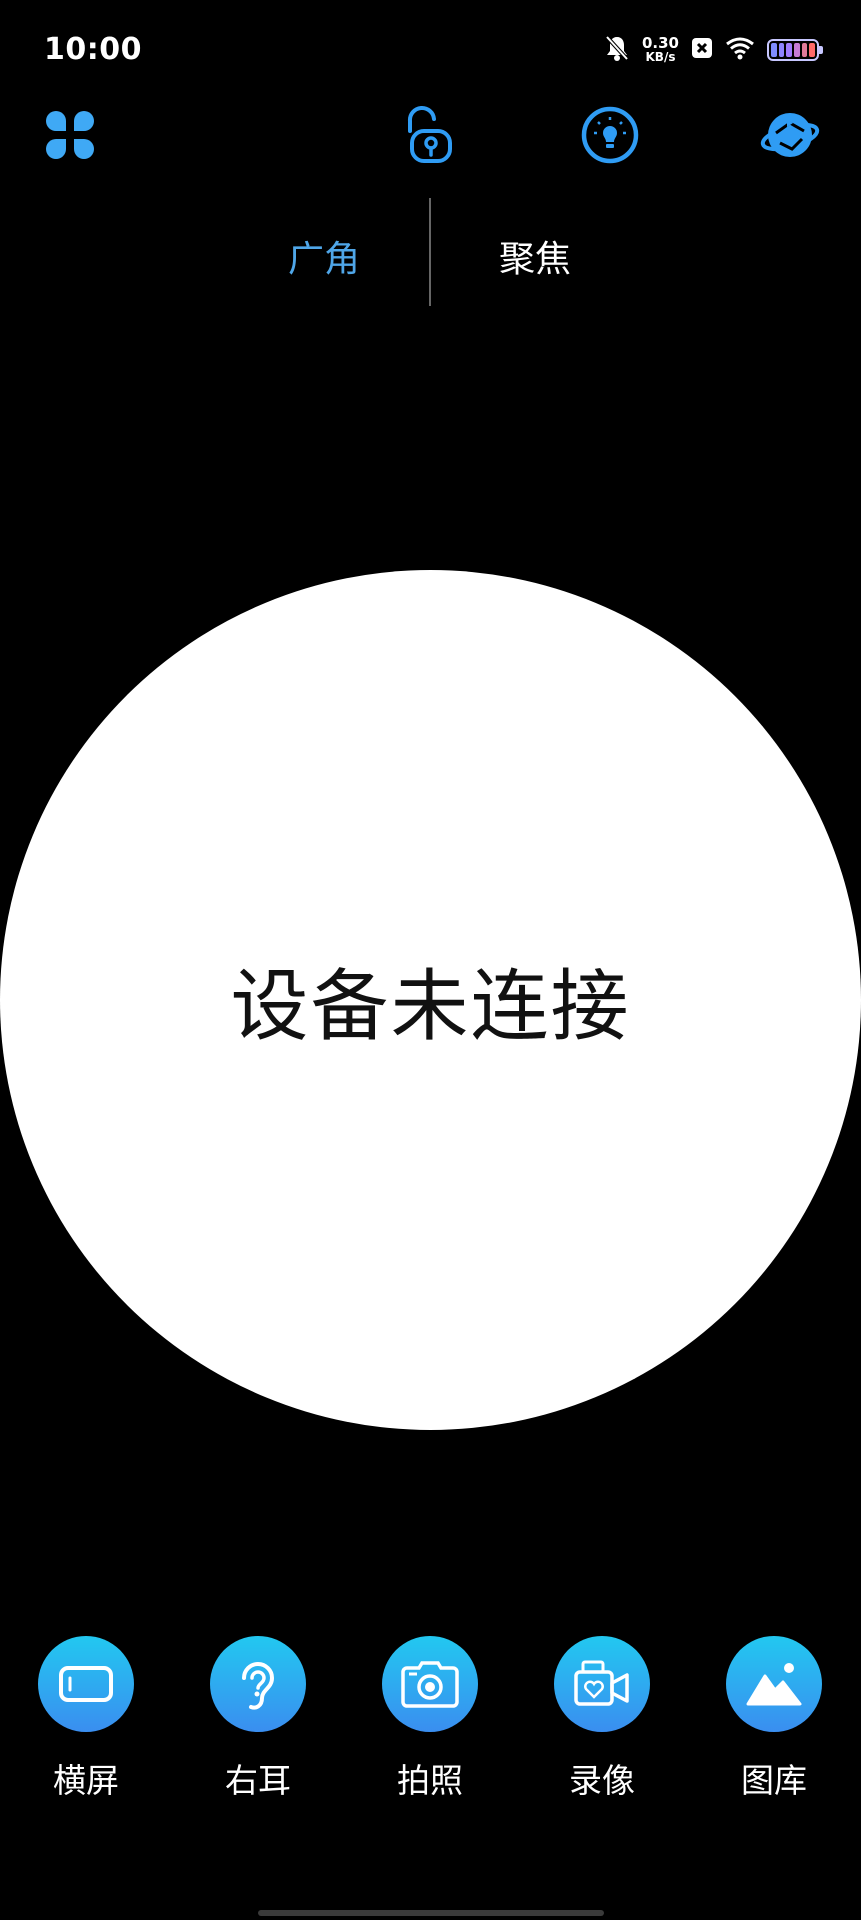  Describe the element at coordinates (702, 50) in the screenshot. I see `close-box-icon` at that location.